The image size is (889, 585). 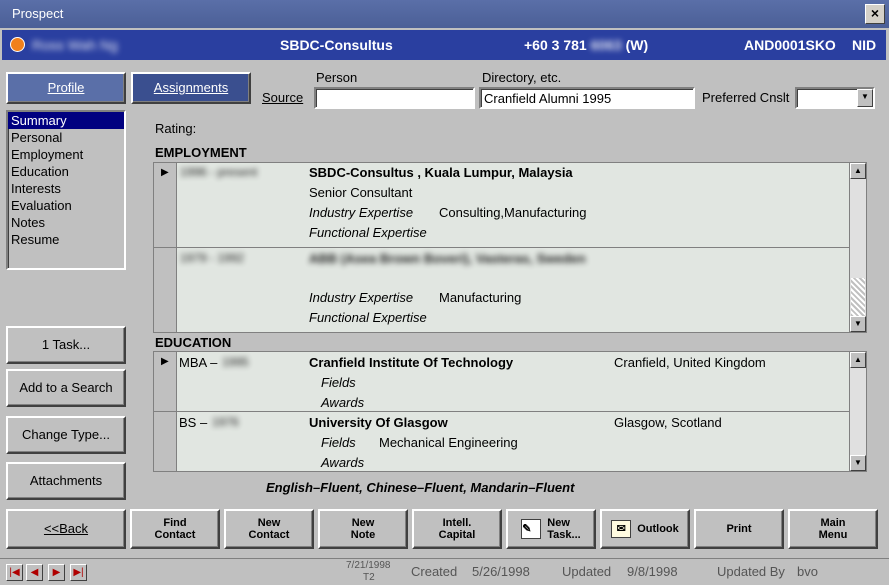 What do you see at coordinates (522, 77) in the screenshot?
I see `directory-label: Directory, etc.` at bounding box center [522, 77].